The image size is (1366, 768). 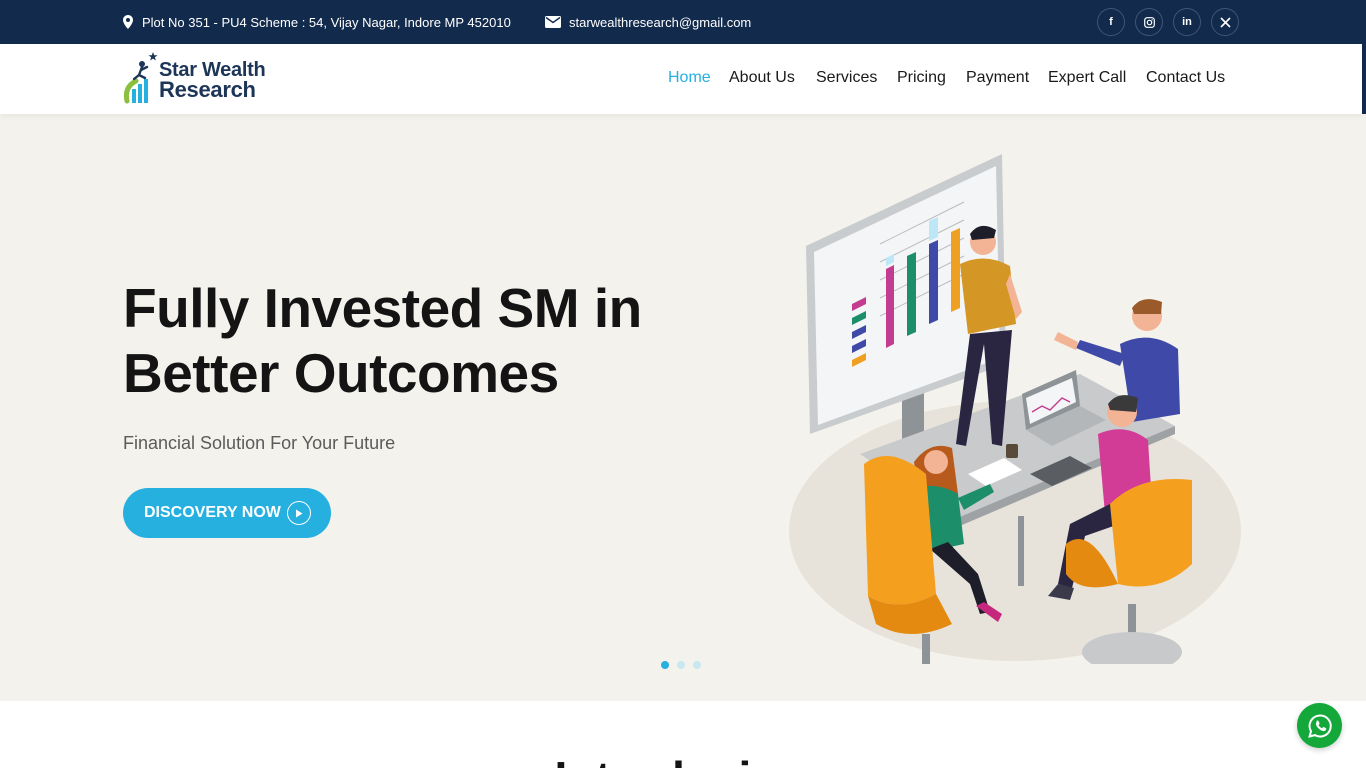 I want to click on hero-title: Fully Invested SM in Better Outcomes, so click(x=423, y=341).